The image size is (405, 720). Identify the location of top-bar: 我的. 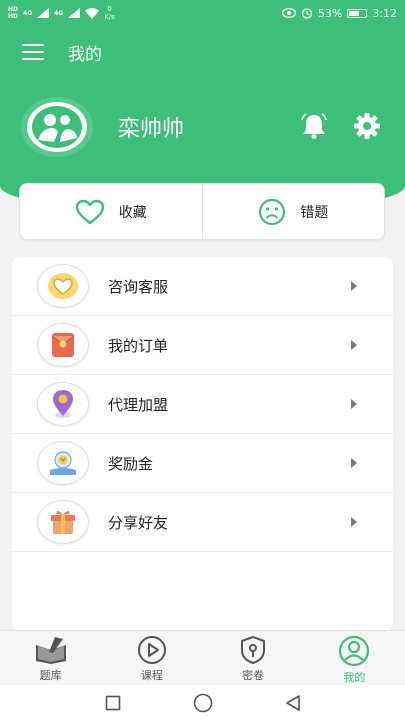
(202, 52).